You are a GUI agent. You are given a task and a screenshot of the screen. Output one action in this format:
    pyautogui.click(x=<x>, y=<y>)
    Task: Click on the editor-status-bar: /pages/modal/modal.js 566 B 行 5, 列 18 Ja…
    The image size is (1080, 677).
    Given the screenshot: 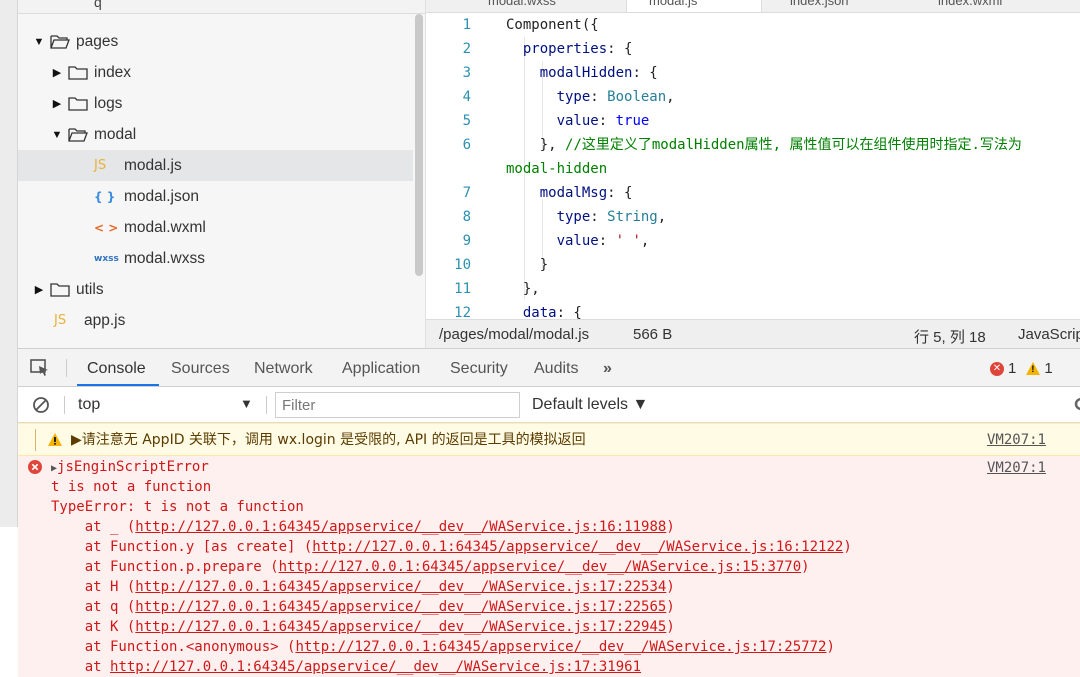 What is the action you would take?
    pyautogui.click(x=753, y=333)
    